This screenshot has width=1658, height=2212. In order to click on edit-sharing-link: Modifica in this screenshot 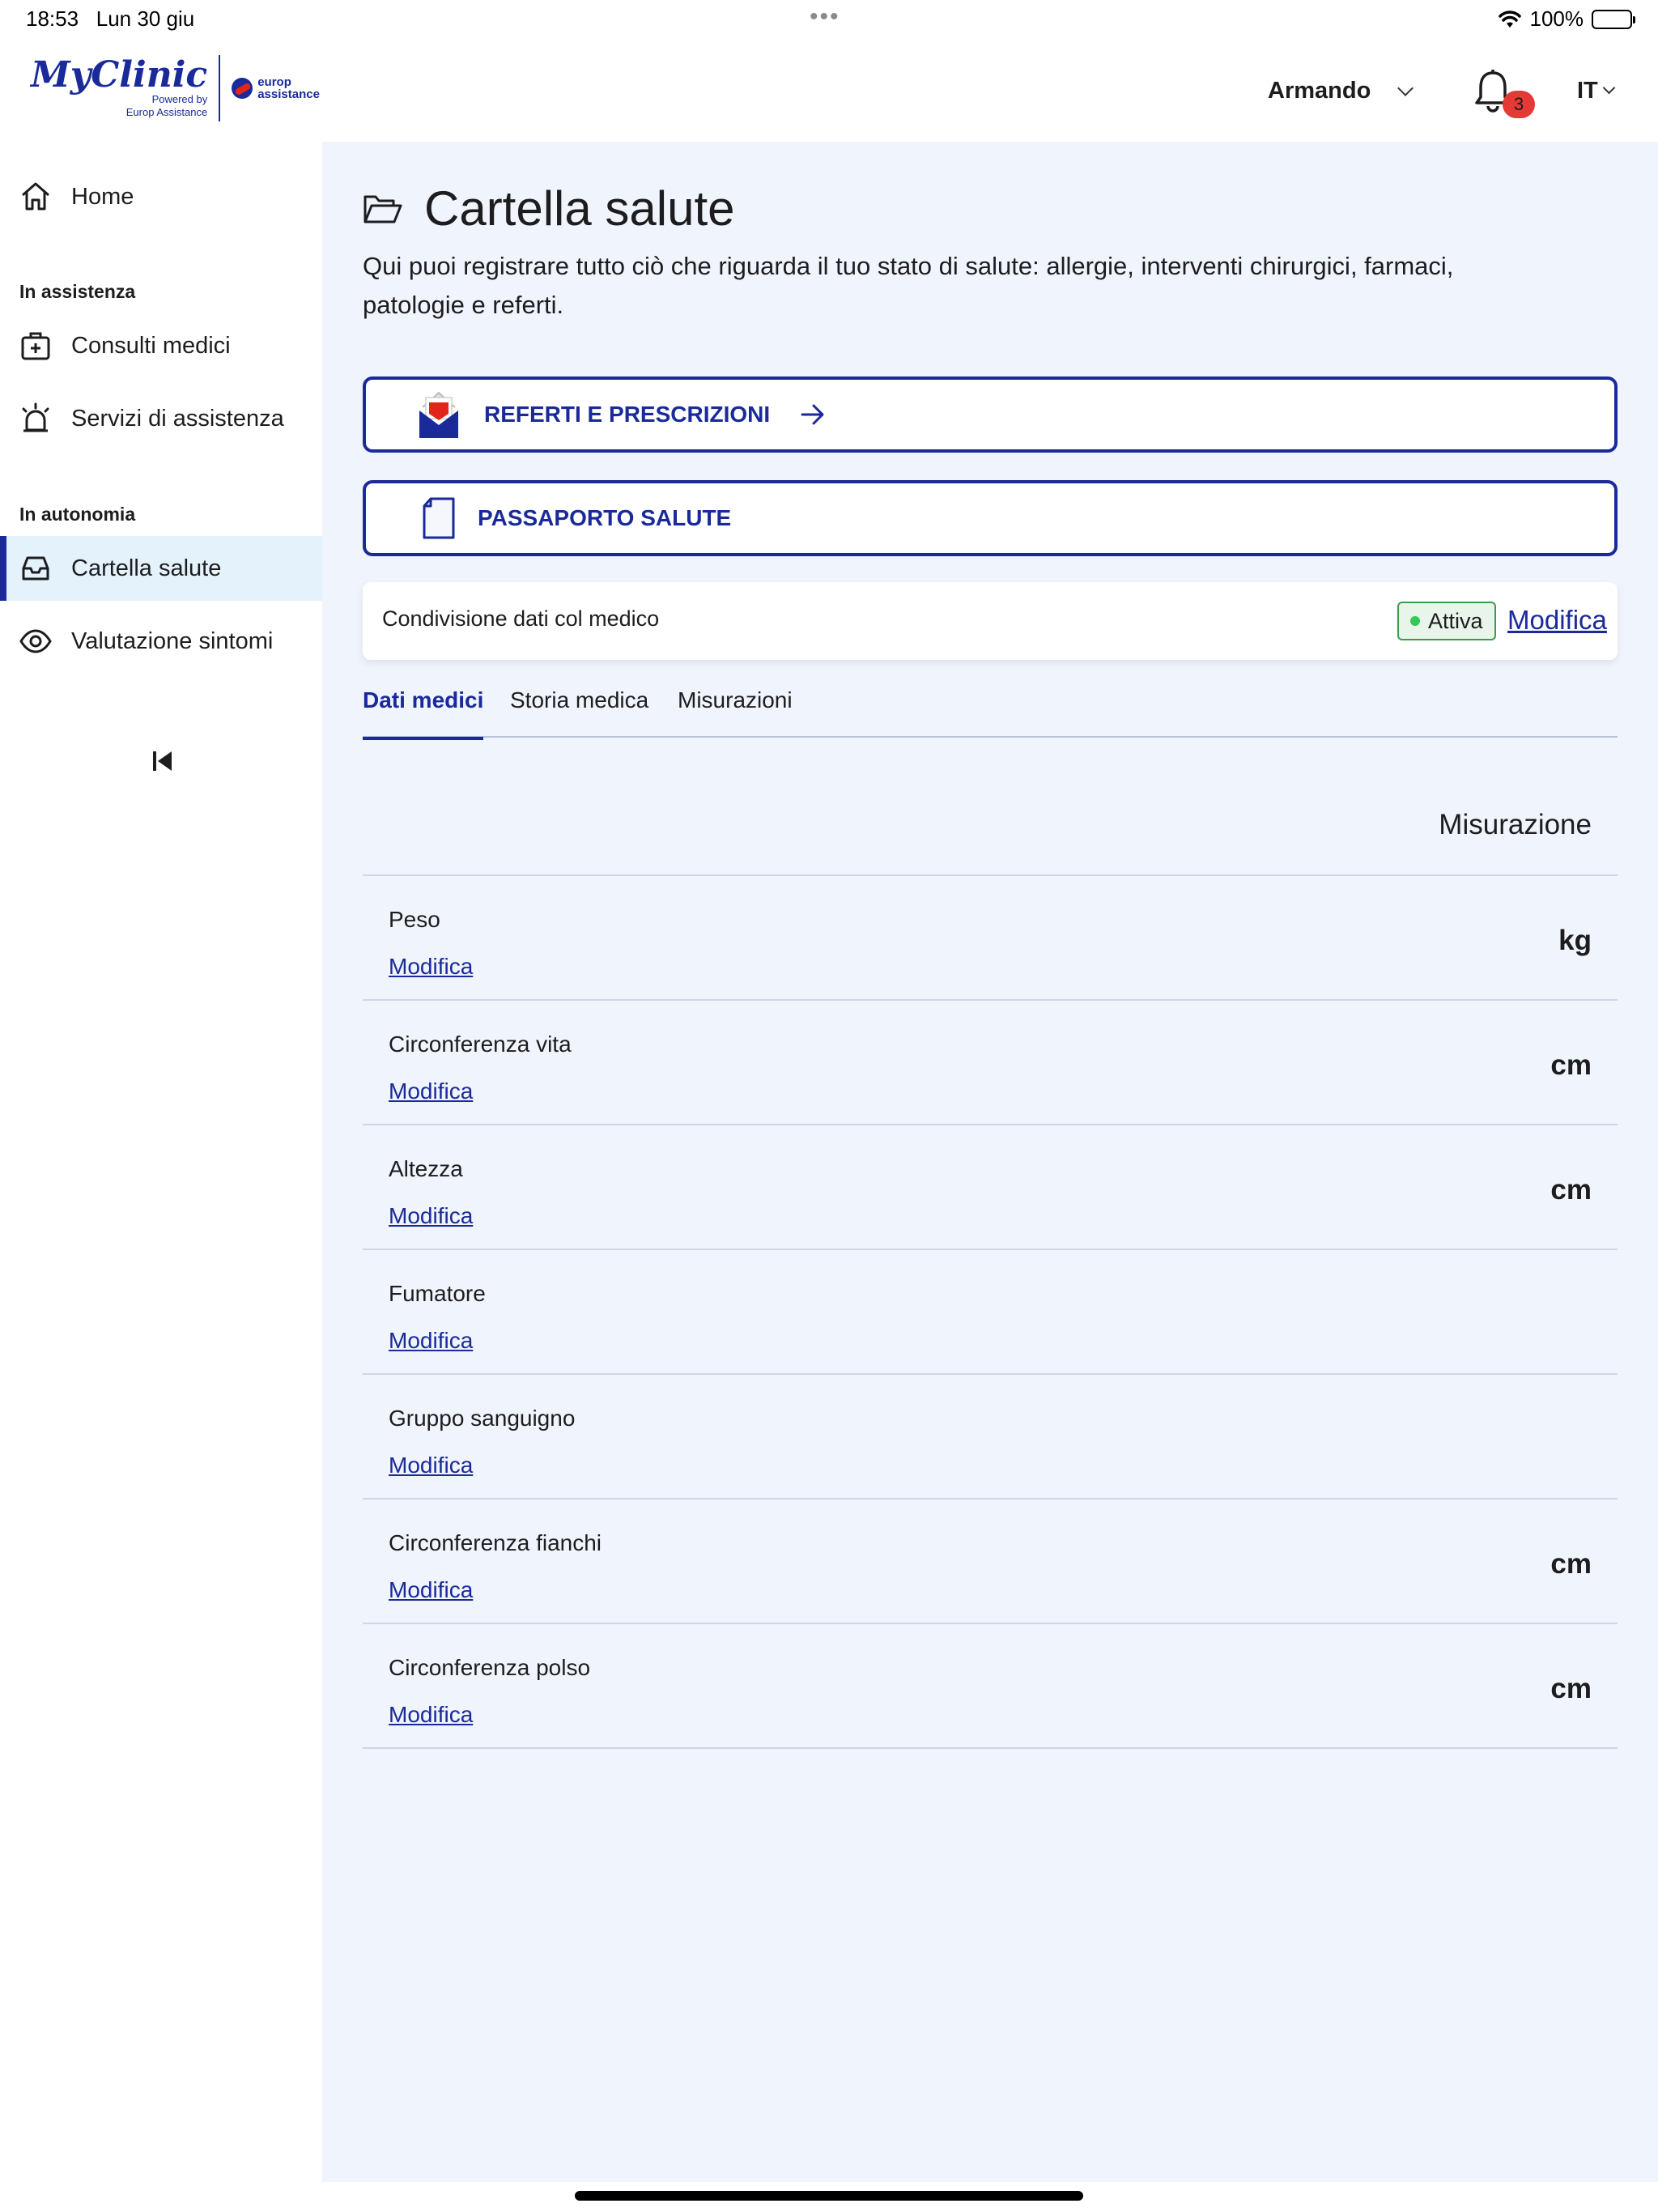, I will do `click(1557, 620)`.